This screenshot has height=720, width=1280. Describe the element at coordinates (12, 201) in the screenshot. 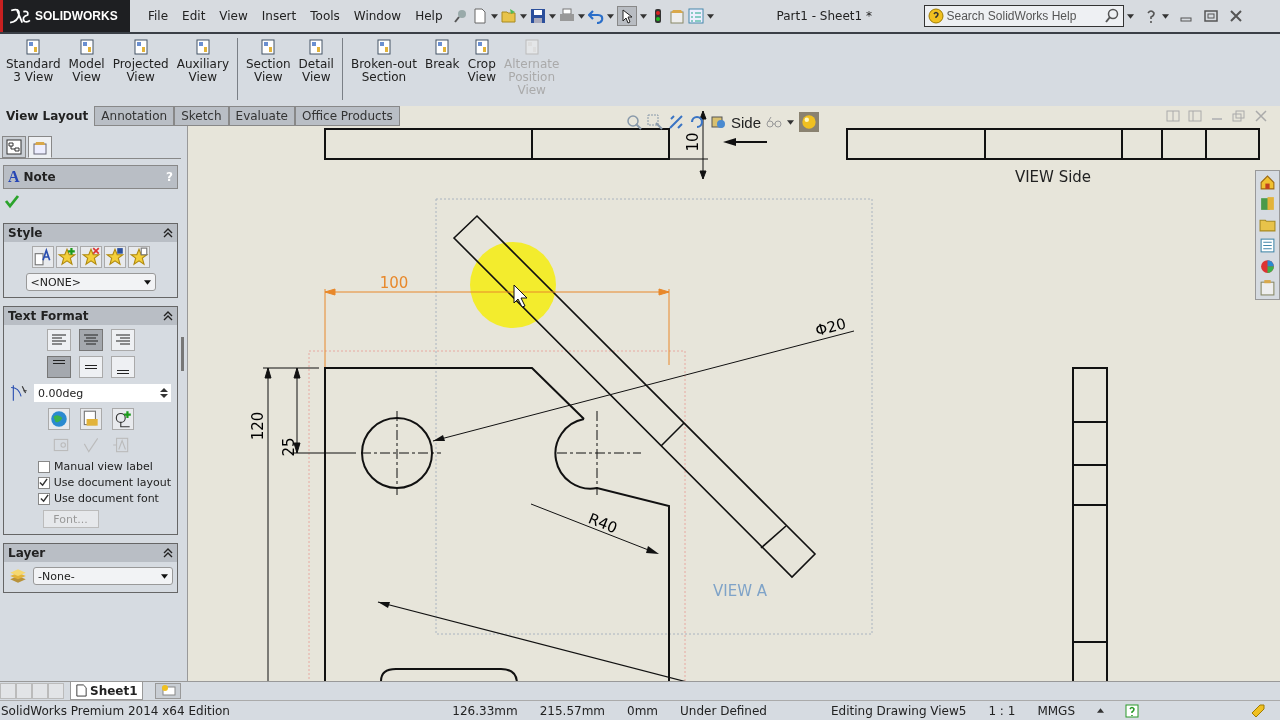

I see `checkmark-icon` at that location.